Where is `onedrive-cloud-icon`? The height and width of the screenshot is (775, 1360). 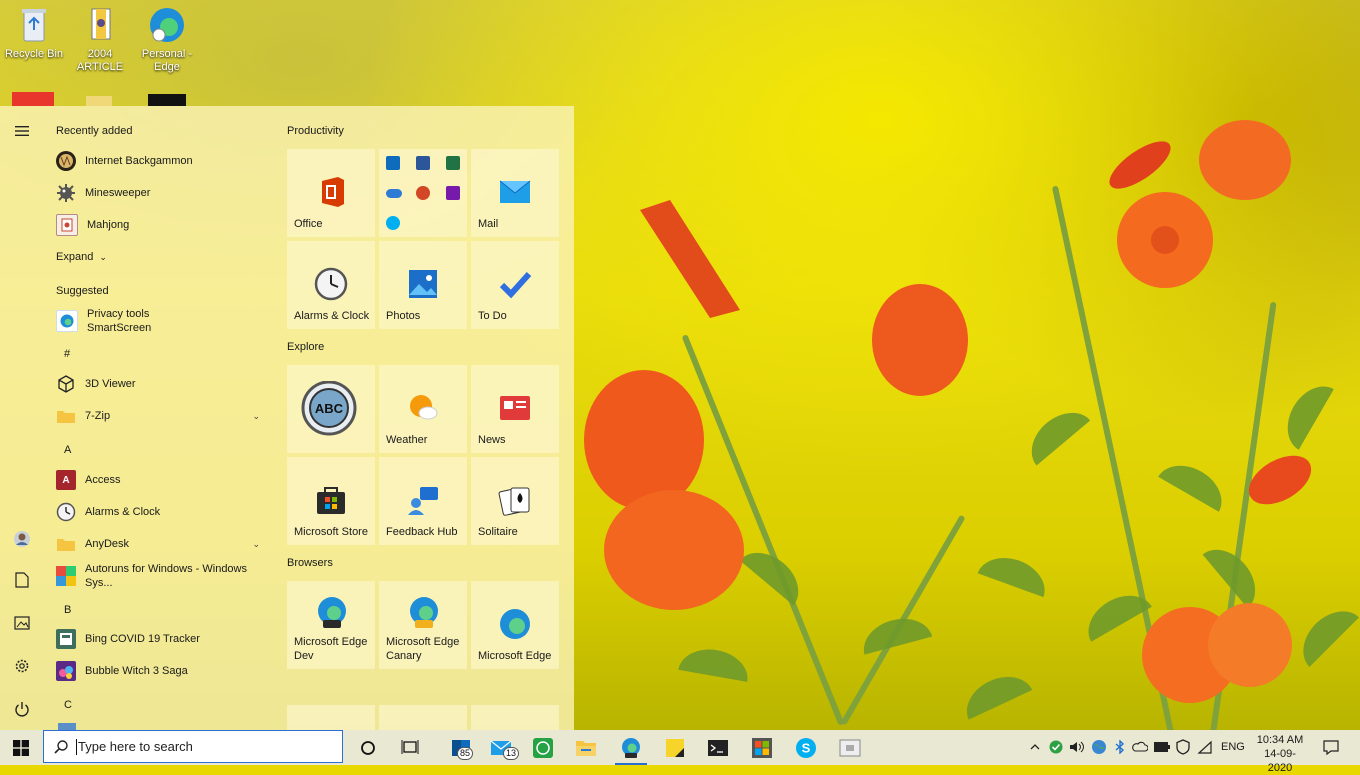 onedrive-cloud-icon is located at coordinates (1140, 747).